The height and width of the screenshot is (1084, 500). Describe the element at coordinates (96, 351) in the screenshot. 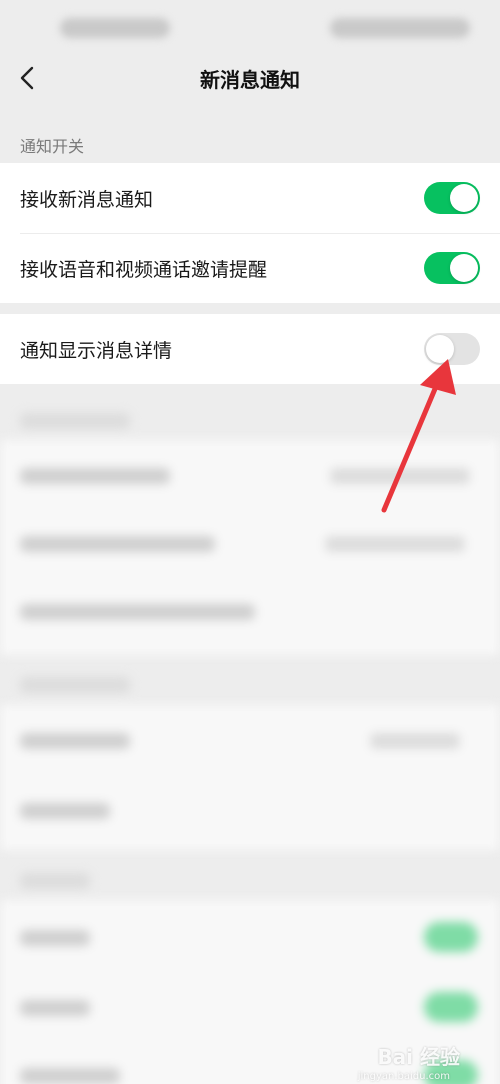

I see `setting-label: 通知显示消息详情` at that location.